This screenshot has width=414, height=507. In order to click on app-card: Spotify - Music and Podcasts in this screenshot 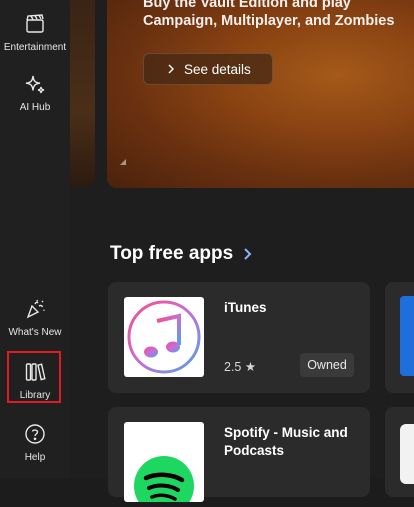, I will do `click(239, 457)`.